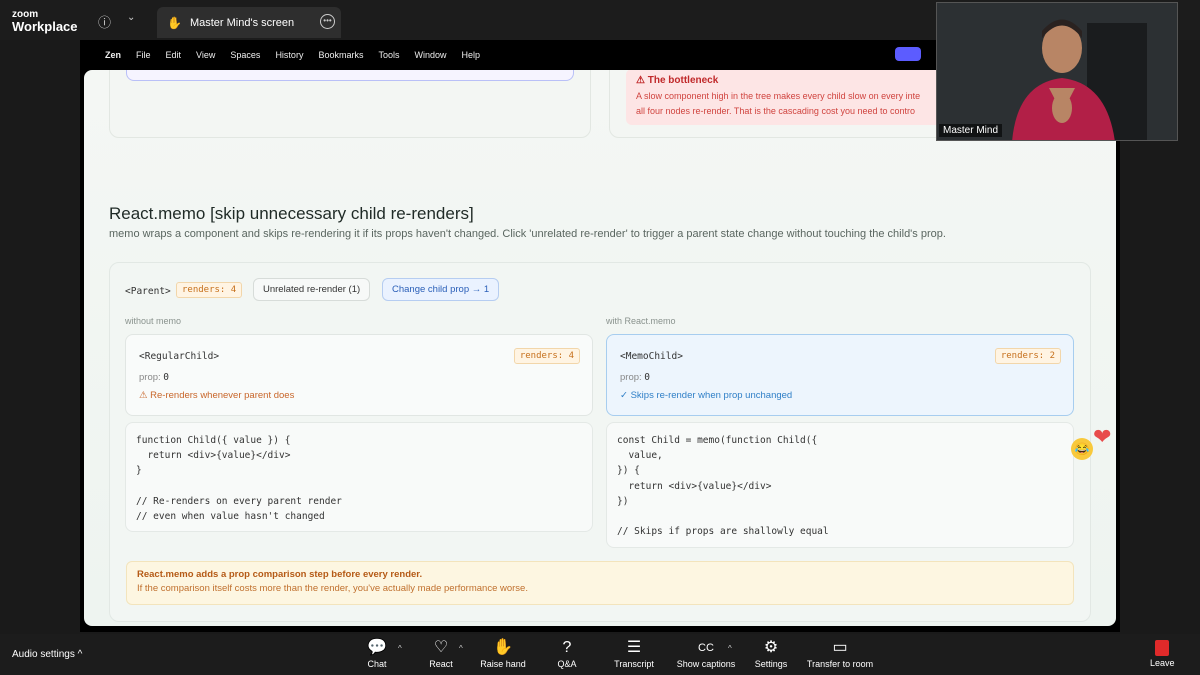  What do you see at coordinates (166, 377) in the screenshot?
I see `regular-prop-value: 0` at bounding box center [166, 377].